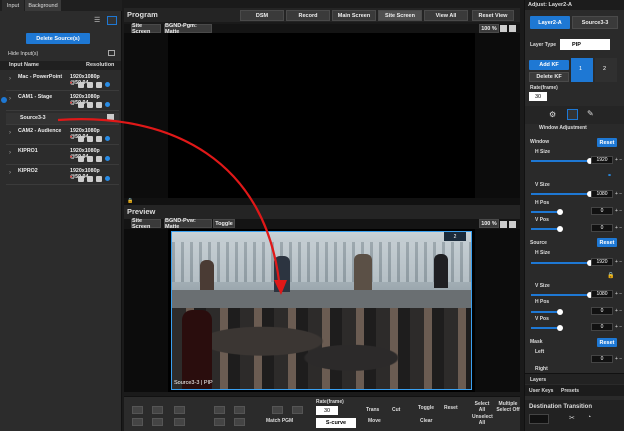 This screenshot has width=624, height=431. Describe the element at coordinates (602, 262) in the screenshot. I see `src-h-size-input: 1920` at that location.